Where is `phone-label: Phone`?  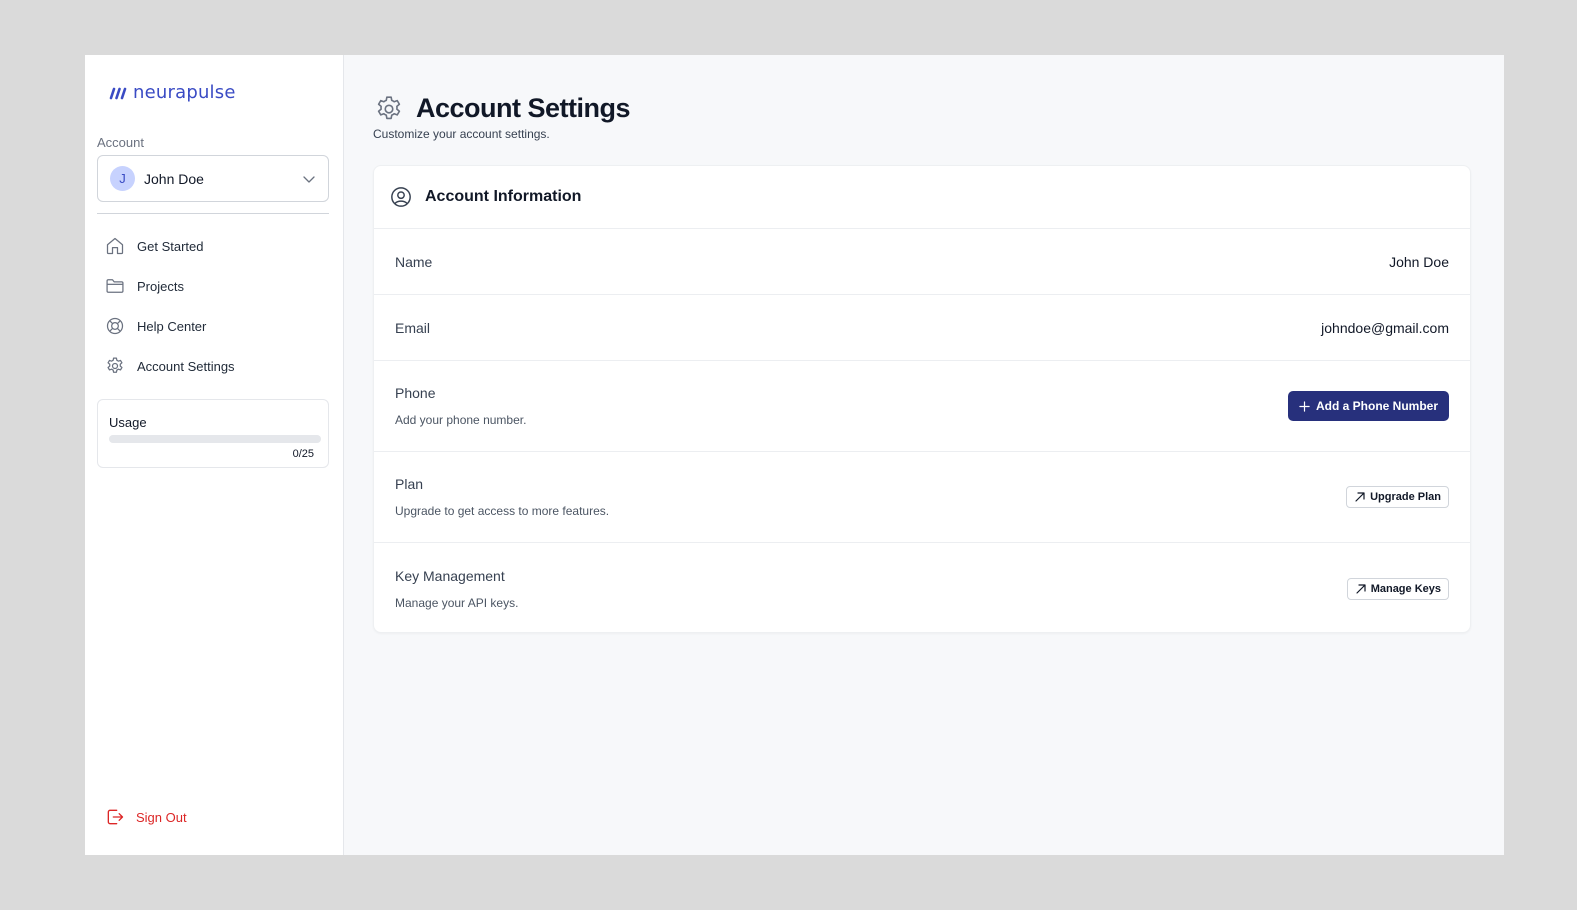 phone-label: Phone is located at coordinates (415, 393).